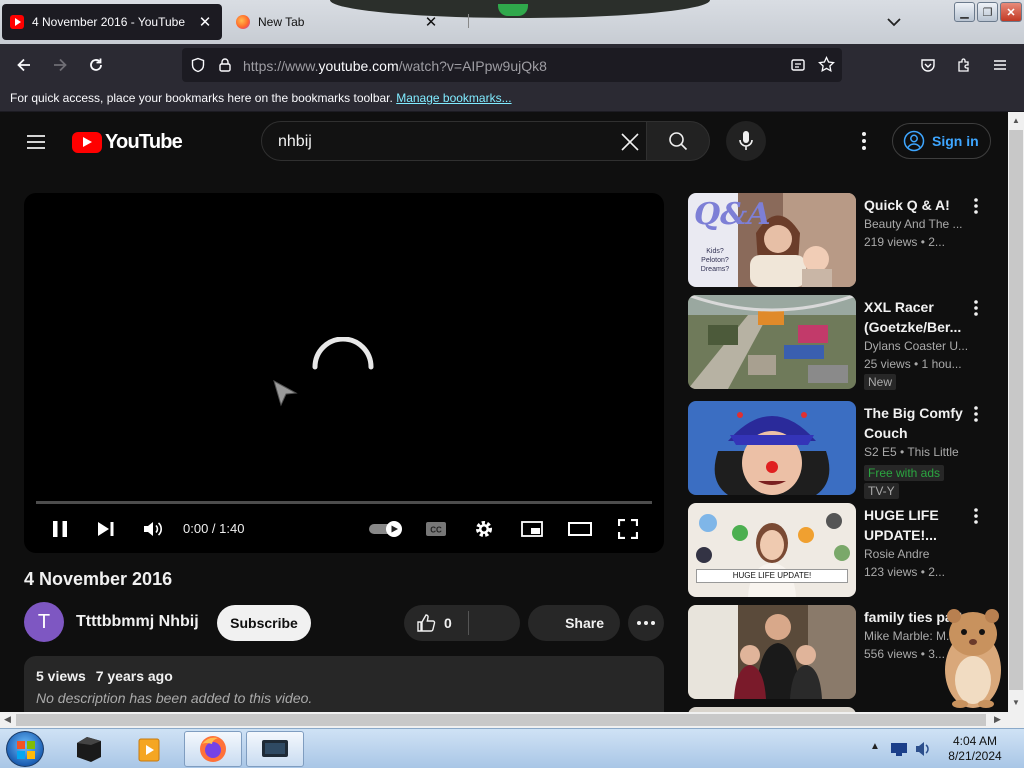 Image resolution: width=1024 pixels, height=768 pixels. Describe the element at coordinates (928, 65) in the screenshot. I see `pocket-button` at that location.